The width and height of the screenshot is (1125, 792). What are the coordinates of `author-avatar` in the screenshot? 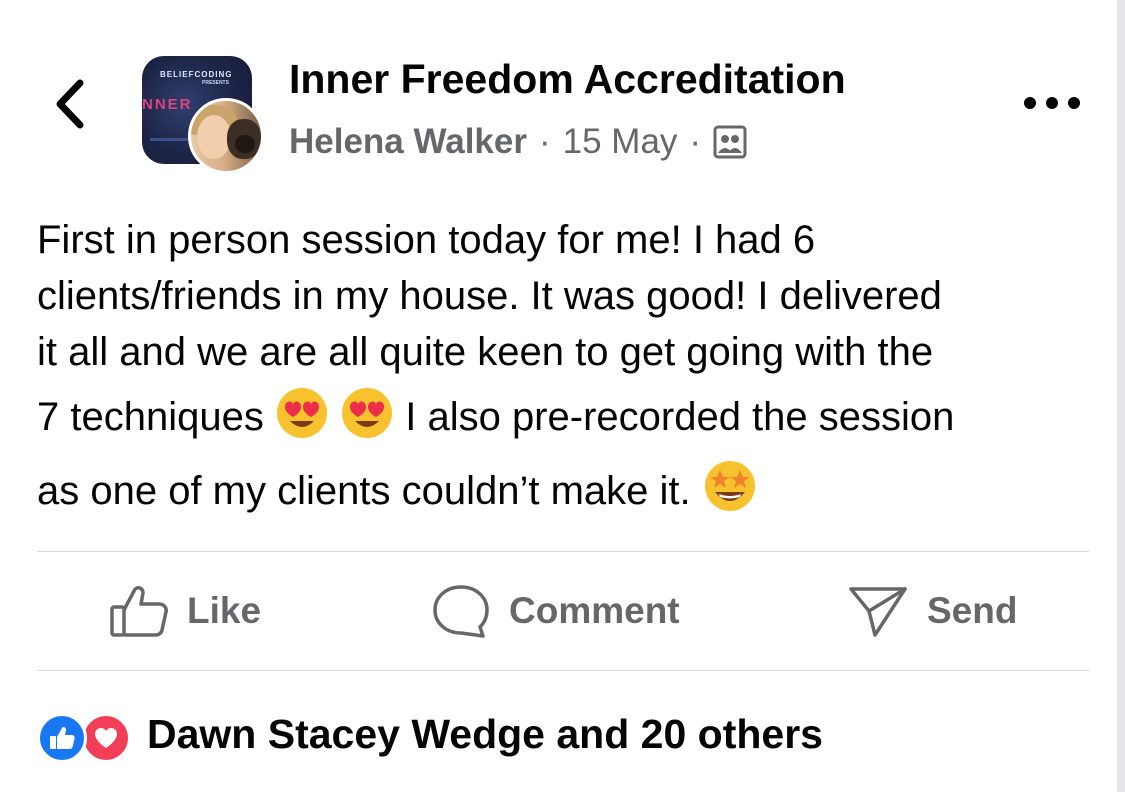 It's located at (226, 136).